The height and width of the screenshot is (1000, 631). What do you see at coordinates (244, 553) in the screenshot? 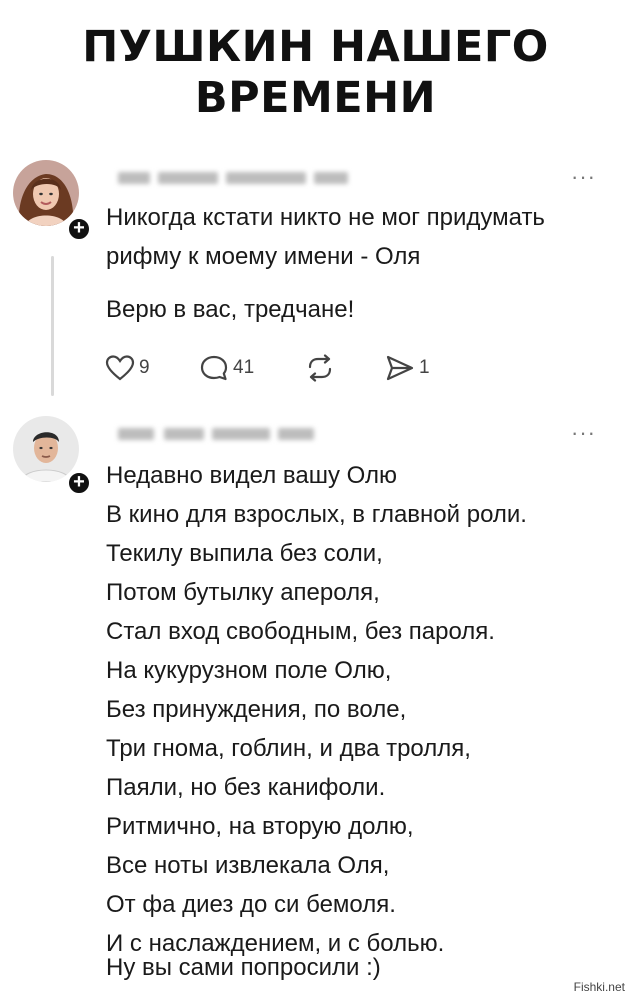
I see `poem-line: Текилу выпила без соли,` at bounding box center [244, 553].